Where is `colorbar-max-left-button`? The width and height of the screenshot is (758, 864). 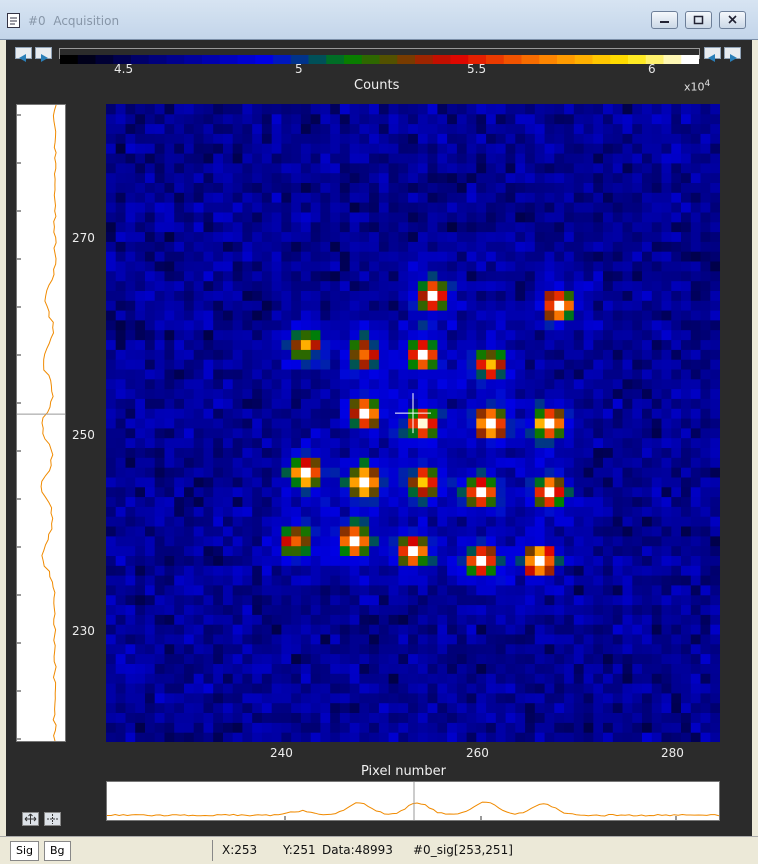 colorbar-max-left-button is located at coordinates (712, 54).